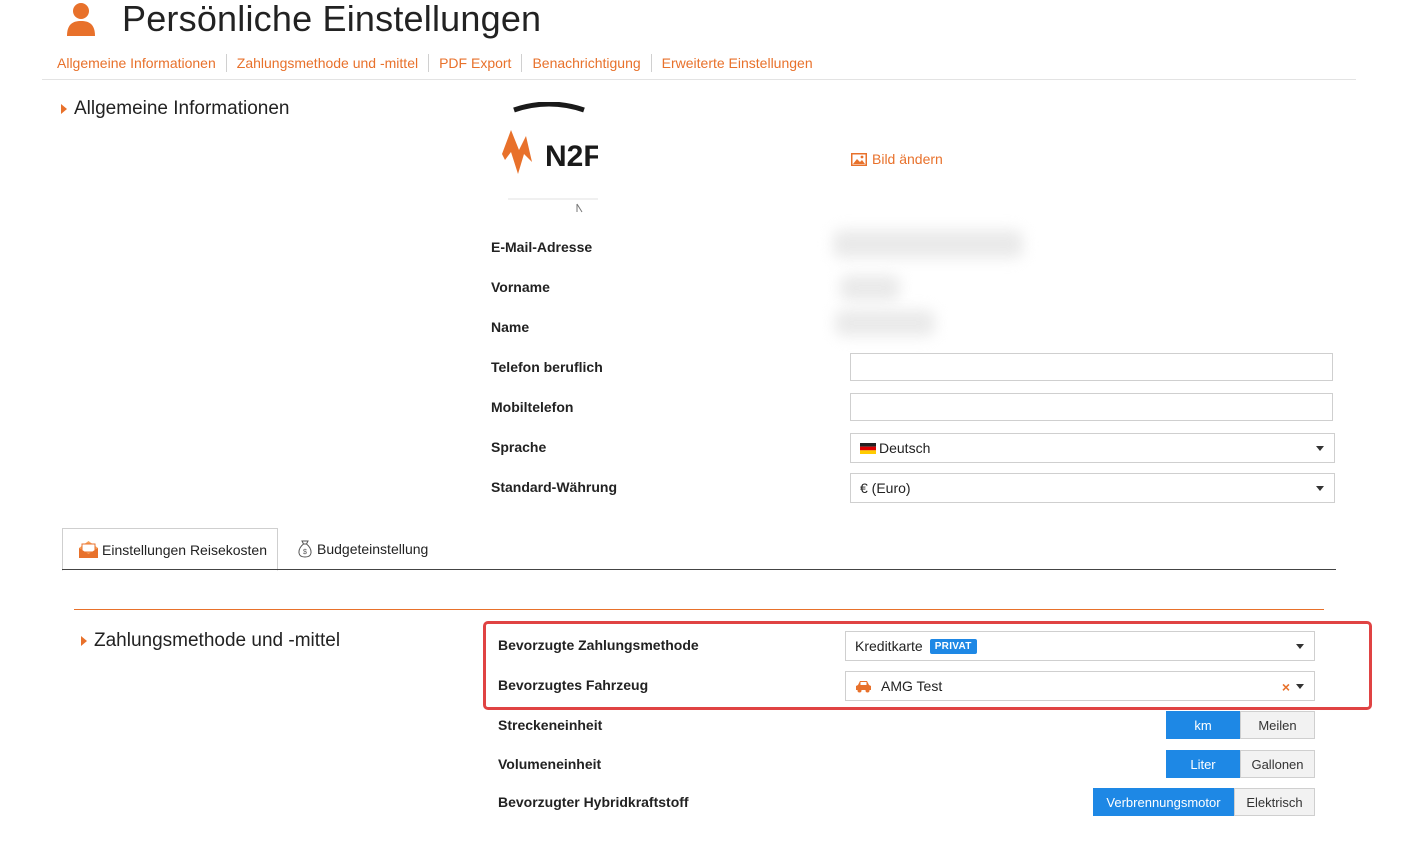  Describe the element at coordinates (1203, 725) in the screenshot. I see `distance-option-km: km` at that location.